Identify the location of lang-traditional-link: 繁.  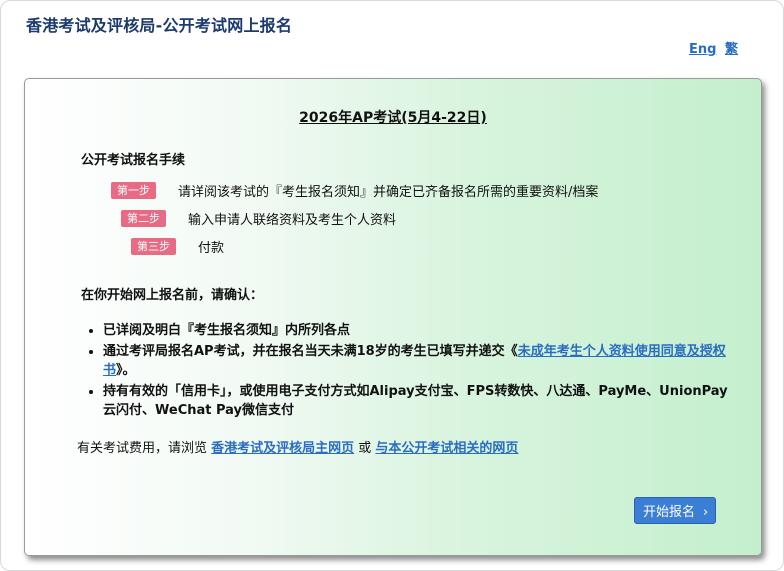
(731, 49).